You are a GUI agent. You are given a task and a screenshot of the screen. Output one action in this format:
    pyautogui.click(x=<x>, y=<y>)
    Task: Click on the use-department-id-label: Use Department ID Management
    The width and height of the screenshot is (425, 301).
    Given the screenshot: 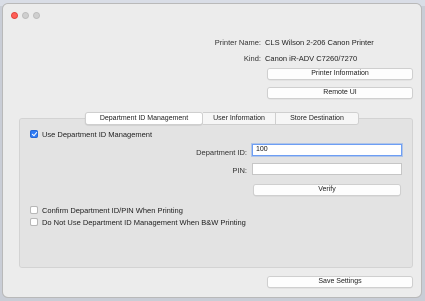 What is the action you would take?
    pyautogui.click(x=97, y=134)
    